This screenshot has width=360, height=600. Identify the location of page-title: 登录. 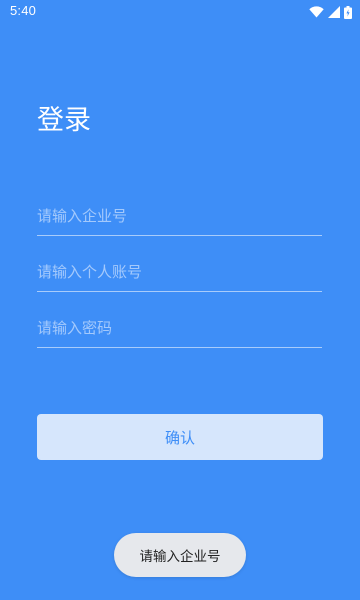
(64, 120).